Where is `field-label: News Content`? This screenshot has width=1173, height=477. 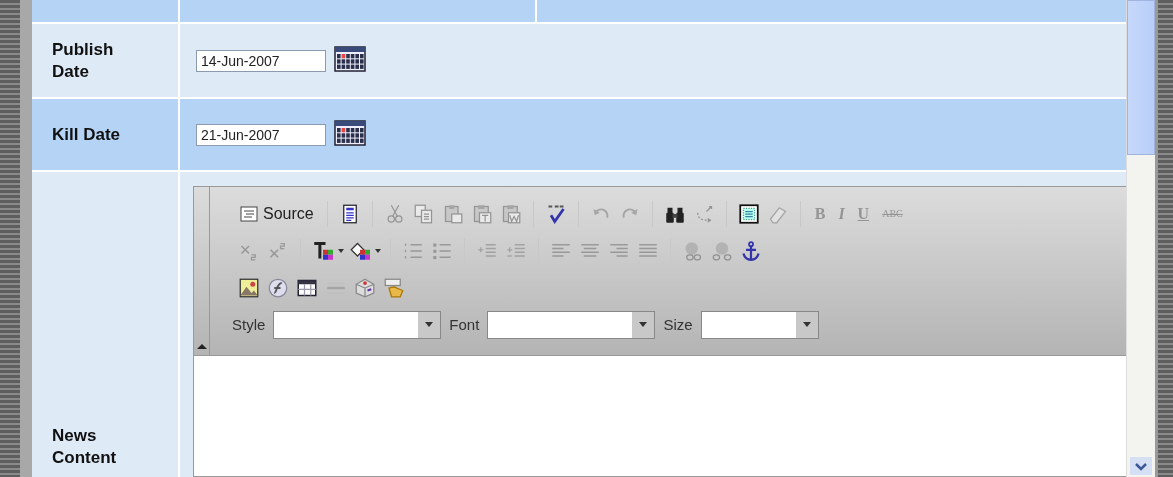 field-label: News Content is located at coordinates (85, 447).